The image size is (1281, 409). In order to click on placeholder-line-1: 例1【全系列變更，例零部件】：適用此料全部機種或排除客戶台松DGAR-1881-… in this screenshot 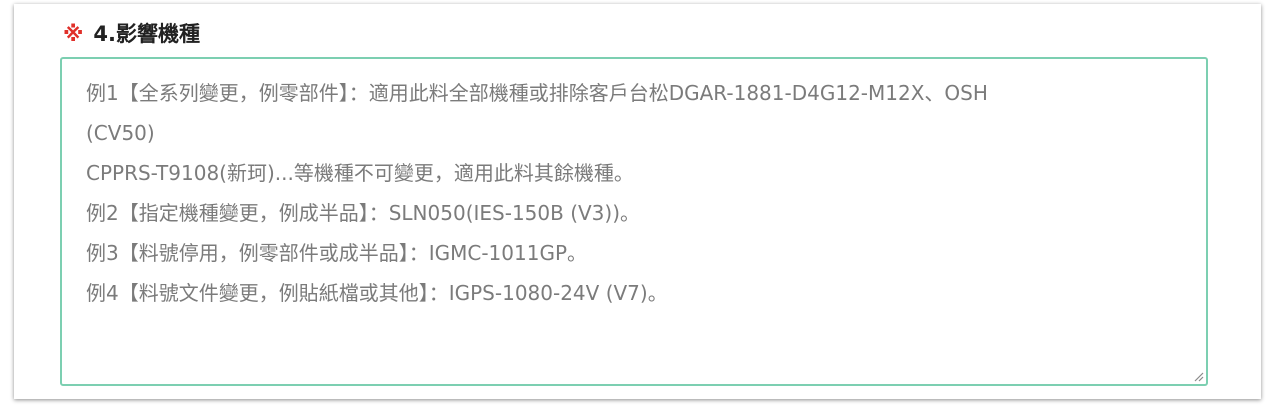, I will do `click(537, 93)`.